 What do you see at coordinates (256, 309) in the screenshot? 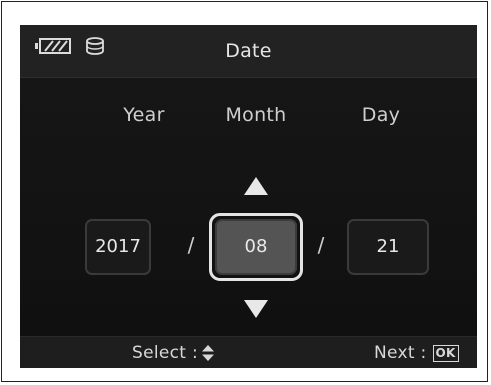
I see `decrement-arrow-icon` at bounding box center [256, 309].